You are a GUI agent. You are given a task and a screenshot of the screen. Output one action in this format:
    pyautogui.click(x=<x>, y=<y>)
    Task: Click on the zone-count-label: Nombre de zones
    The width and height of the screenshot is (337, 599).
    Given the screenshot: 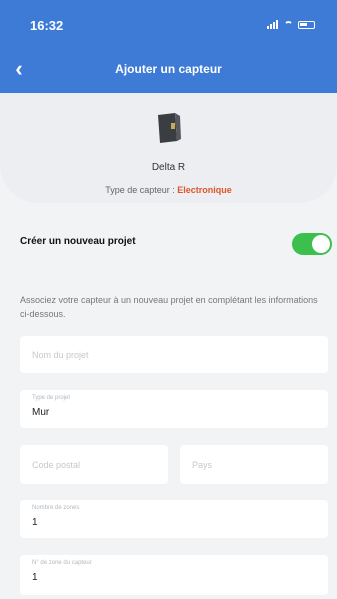 What is the action you would take?
    pyautogui.click(x=56, y=508)
    